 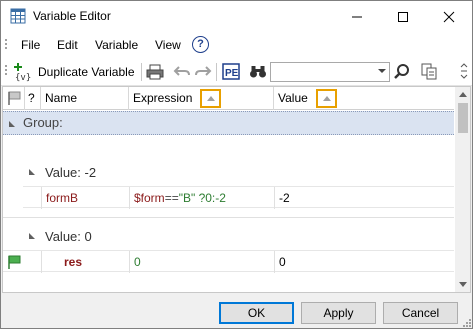 I want to click on redo-icon, so click(x=203, y=72).